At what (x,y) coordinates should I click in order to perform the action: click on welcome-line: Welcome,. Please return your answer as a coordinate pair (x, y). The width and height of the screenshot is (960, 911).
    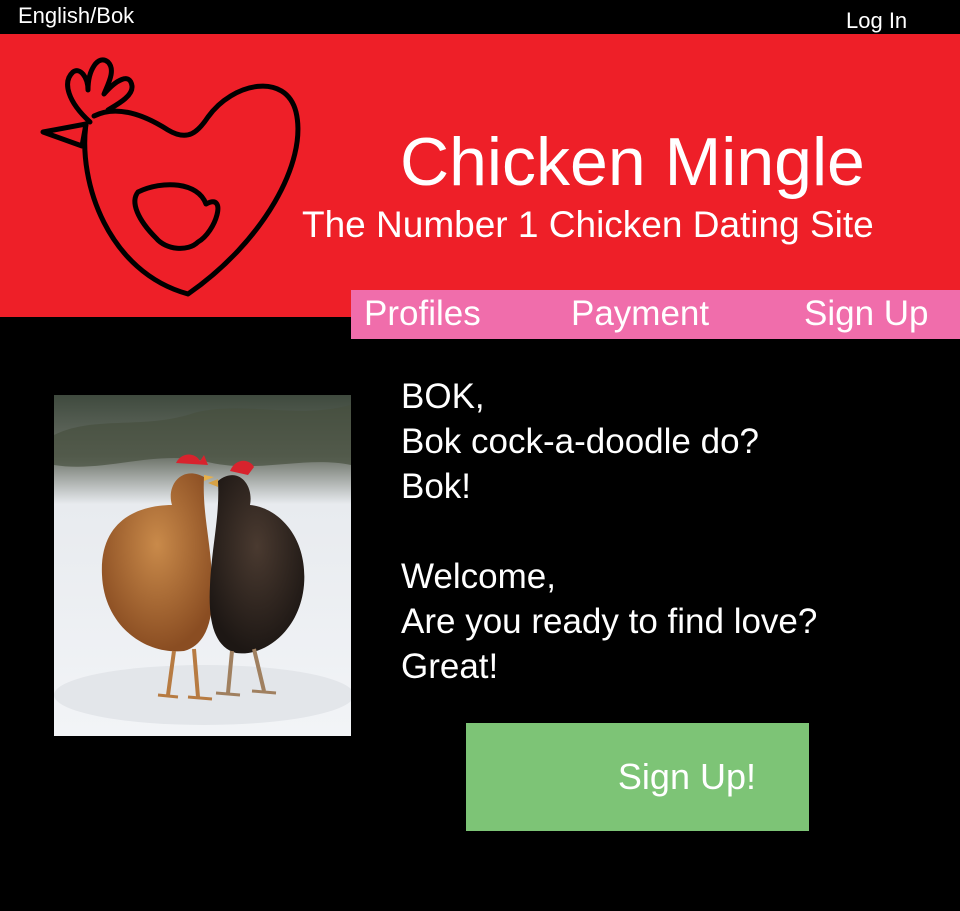
    Looking at the image, I should click on (478, 576).